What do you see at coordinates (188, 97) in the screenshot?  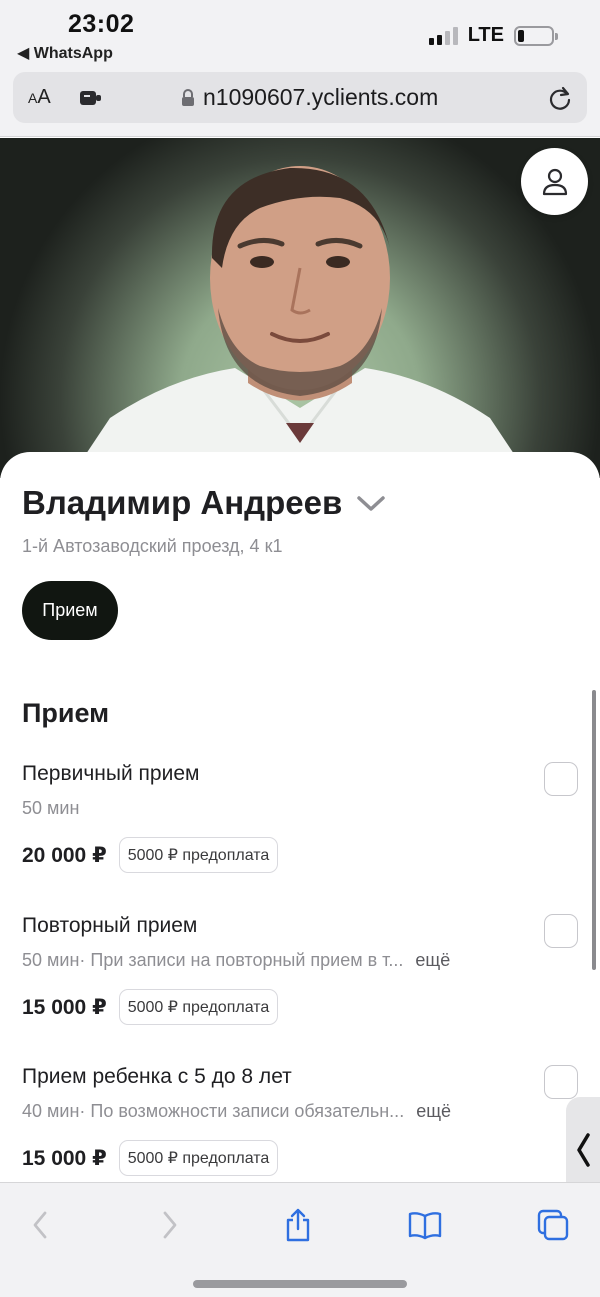 I see `lock-icon` at bounding box center [188, 97].